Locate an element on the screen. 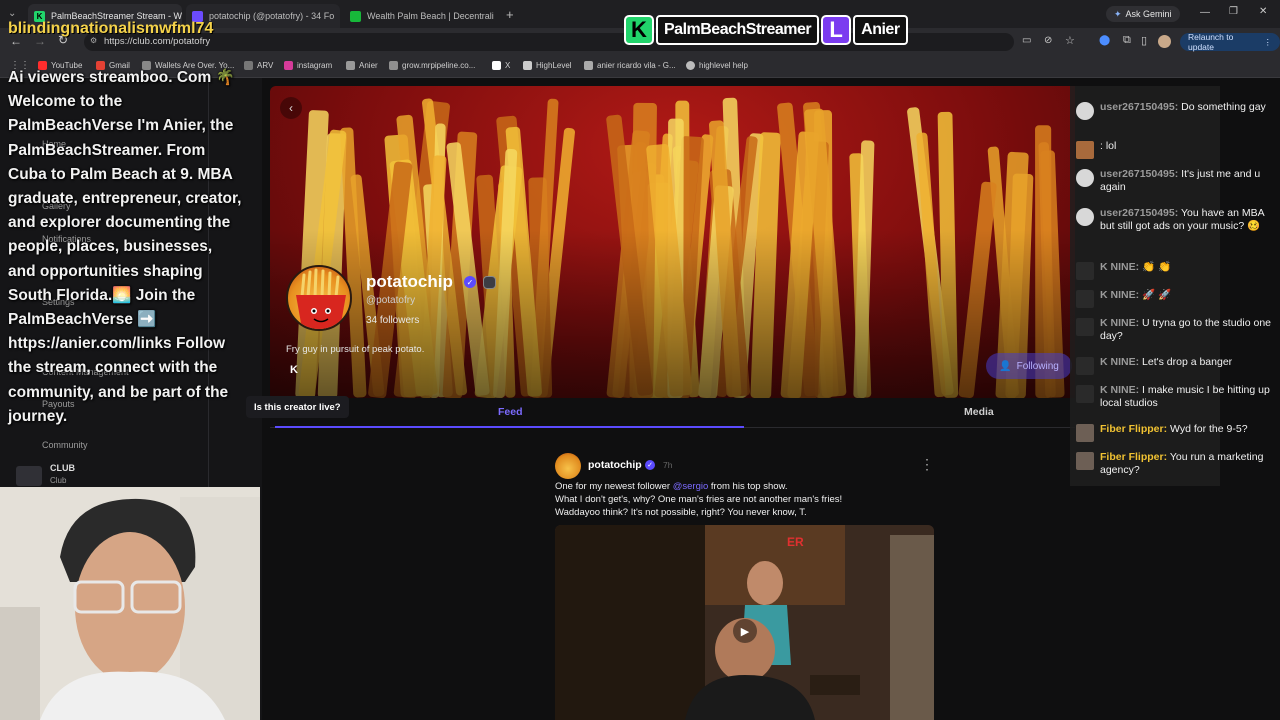 The image size is (1280, 720). streamer-webcam-image is located at coordinates (130, 603).